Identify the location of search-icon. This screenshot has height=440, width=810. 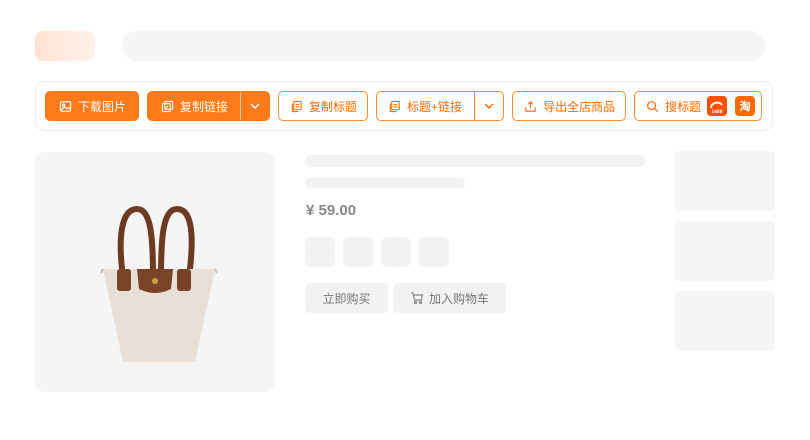
(652, 106).